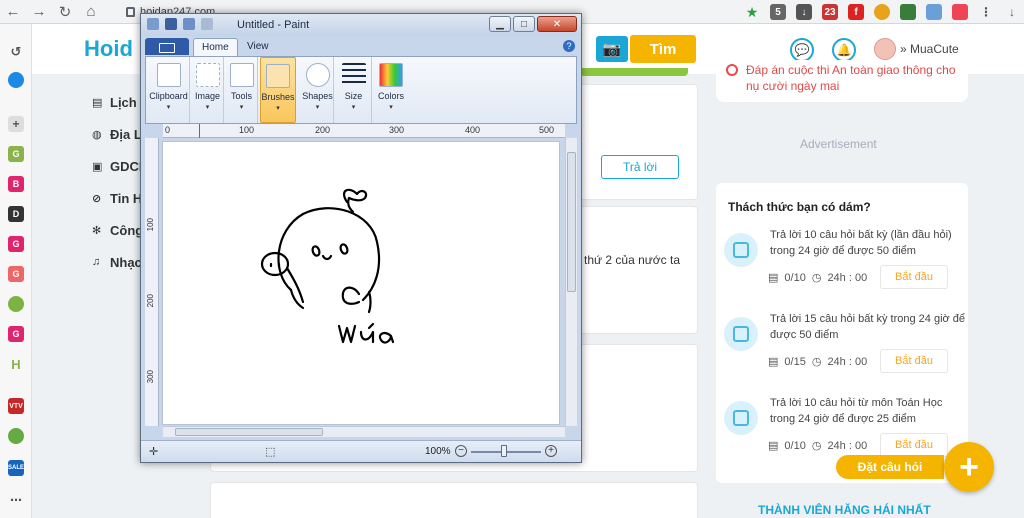  I want to click on camera-search-button: 📷, so click(612, 49).